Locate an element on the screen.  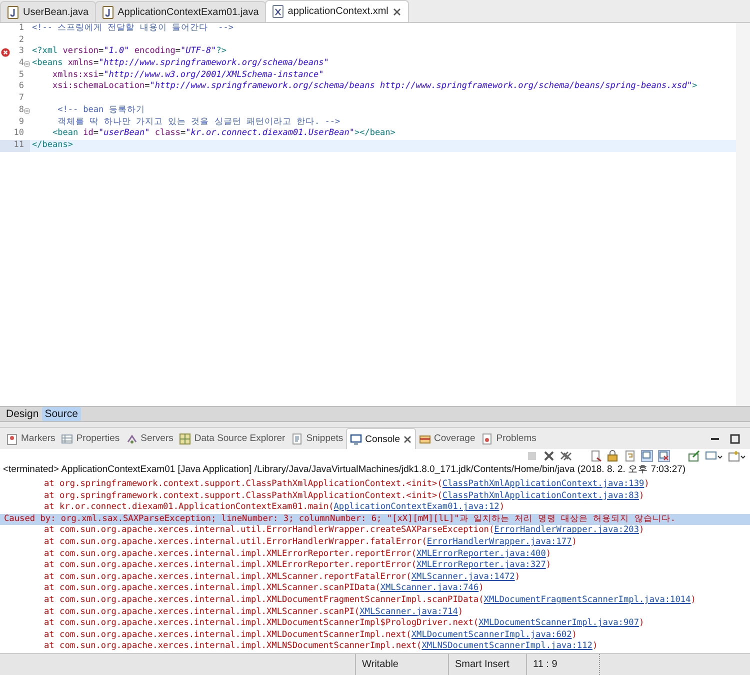
code-line: xsi:schemaLocation="http://www.springframework.org/schema/beans http://www.springframework.org/schema/beans/spring-beans.xsd"> is located at coordinates (374, 87).